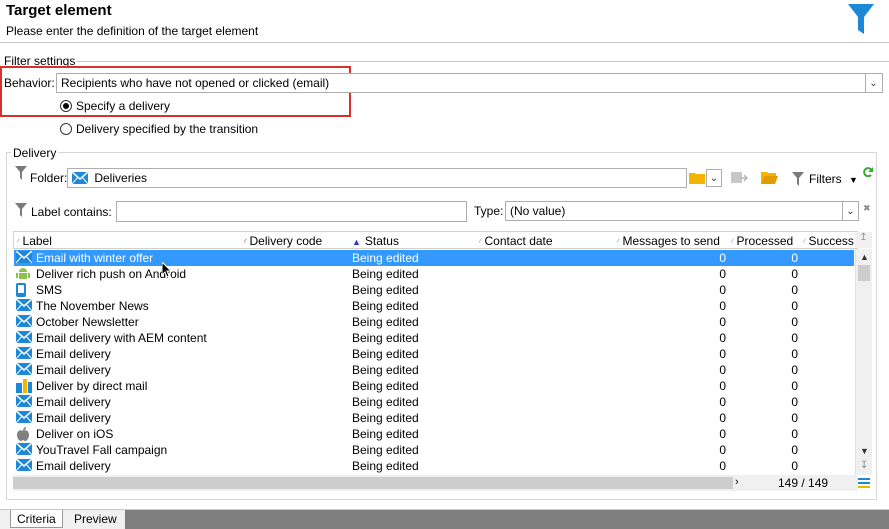 Image resolution: width=889 pixels, height=529 pixels. I want to click on column-header-status: ▲ Status, so click(375, 241).